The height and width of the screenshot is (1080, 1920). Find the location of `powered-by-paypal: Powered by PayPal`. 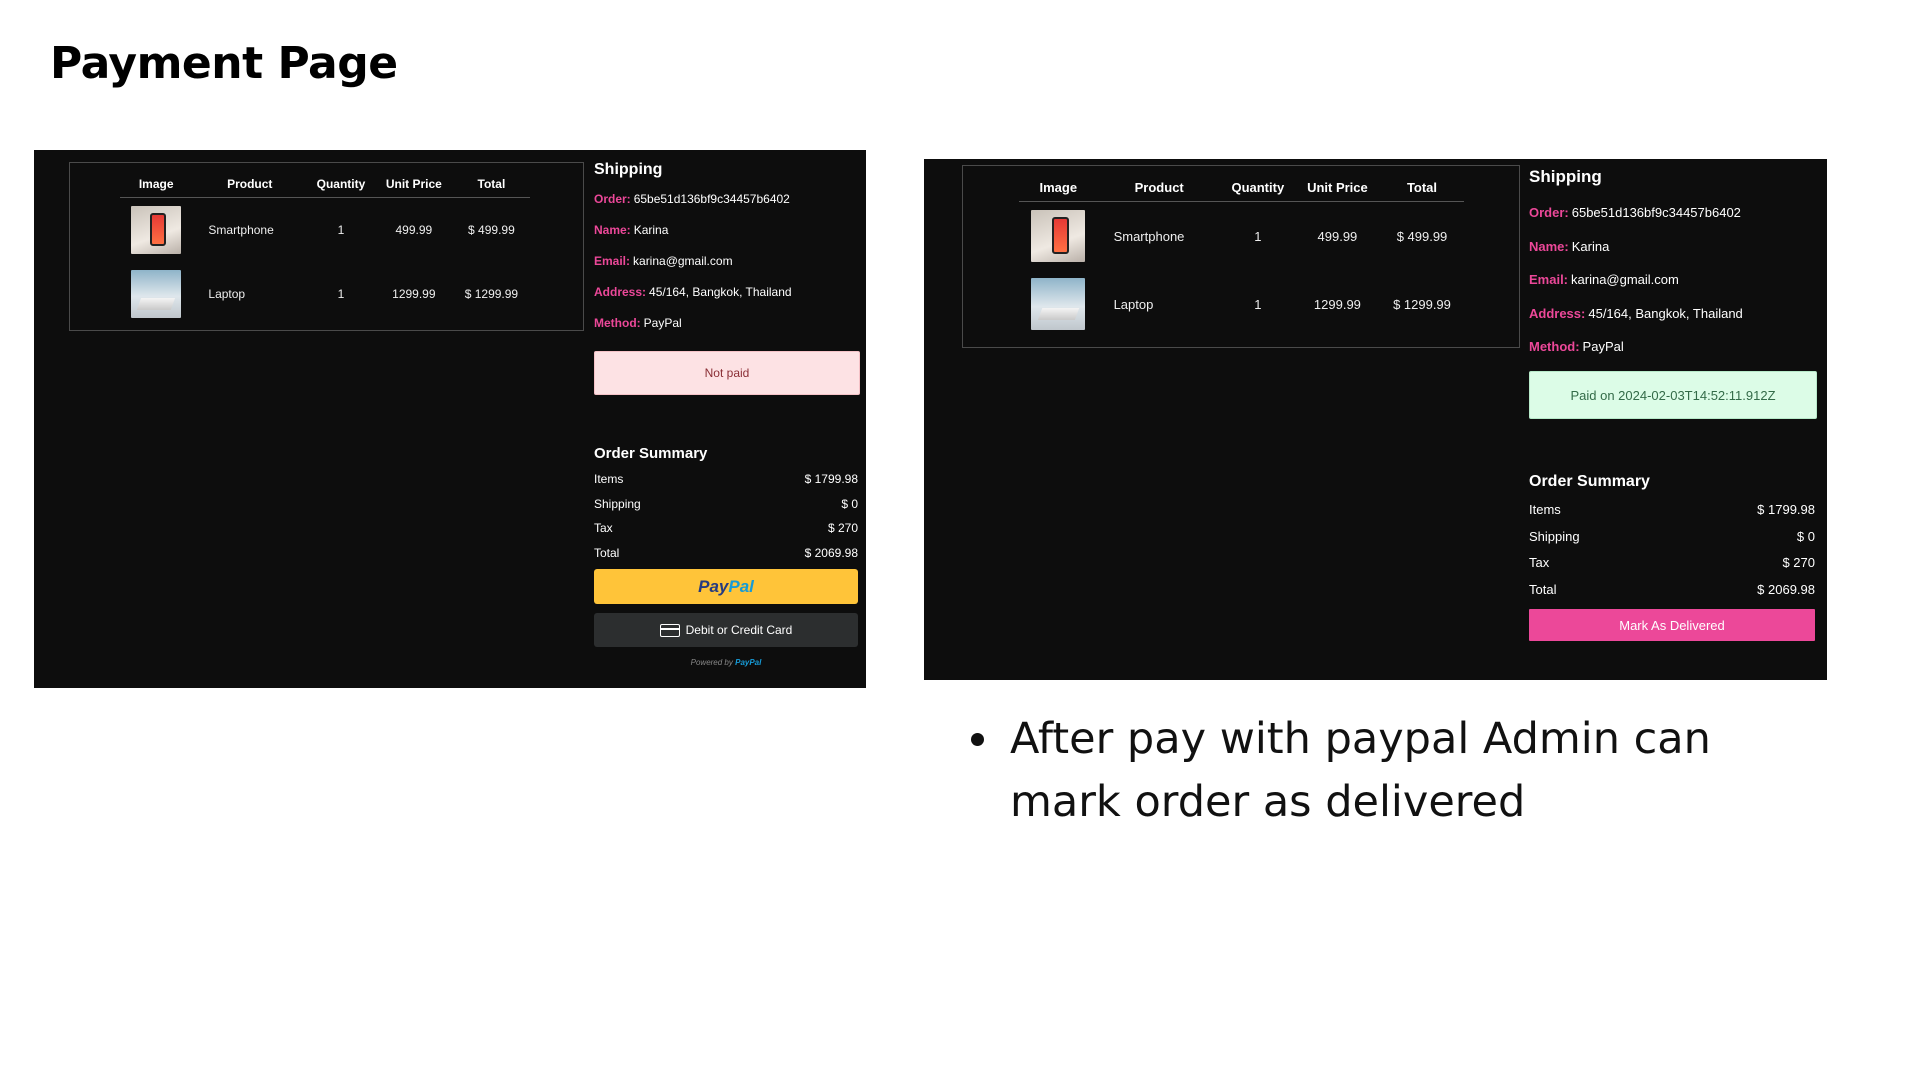

powered-by-paypal: Powered by PayPal is located at coordinates (726, 662).